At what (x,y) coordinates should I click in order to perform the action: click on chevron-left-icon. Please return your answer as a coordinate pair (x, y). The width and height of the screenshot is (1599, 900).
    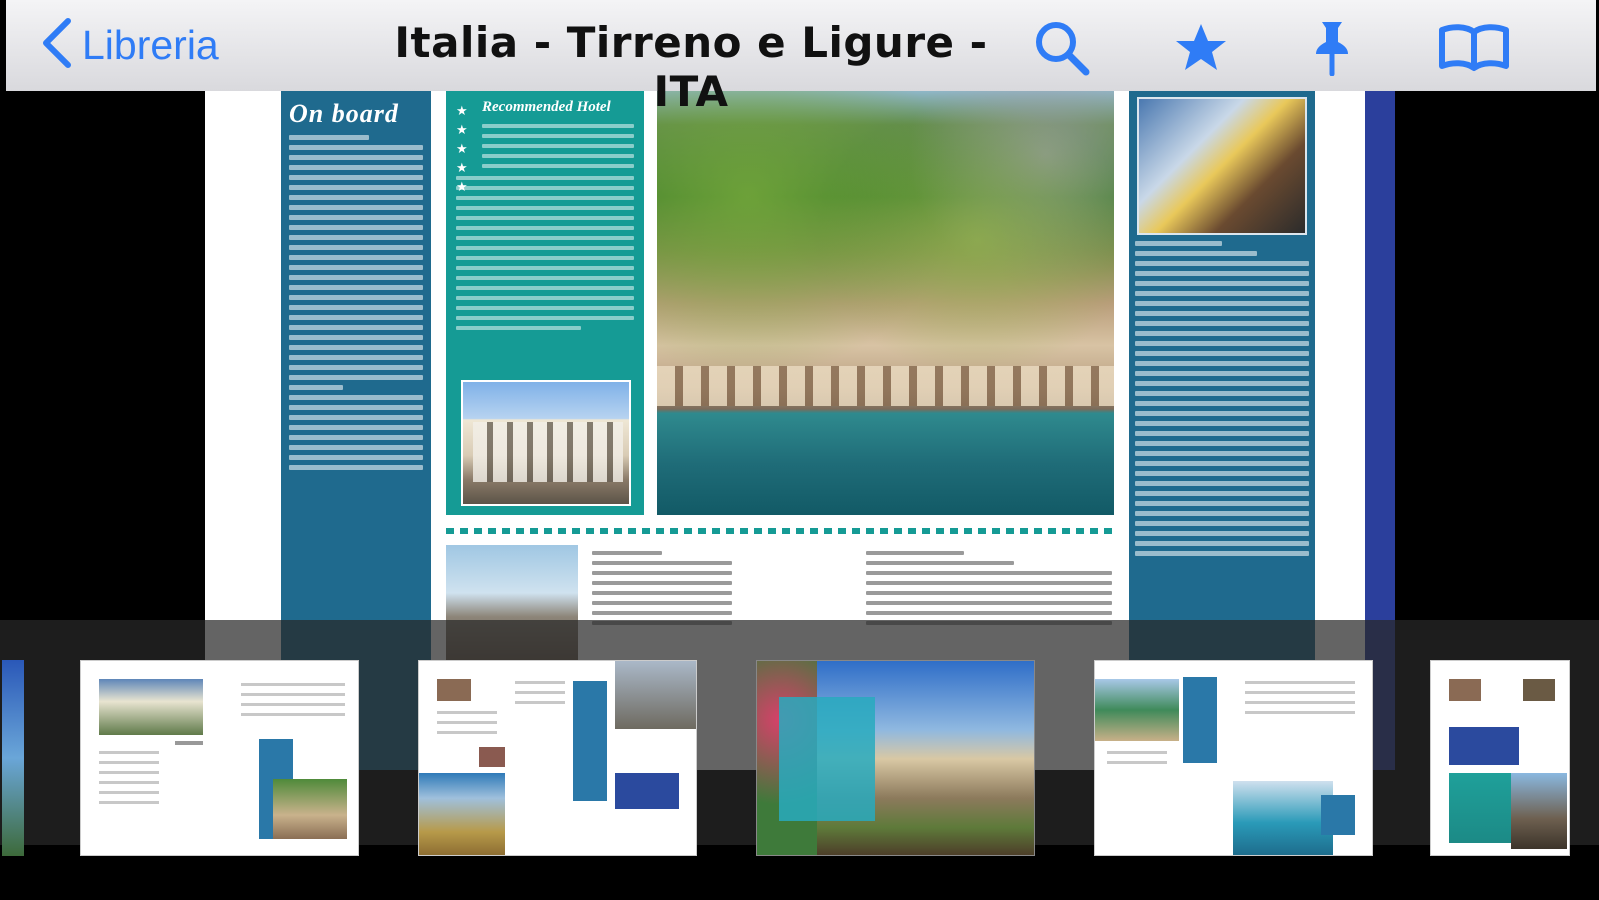
    Looking at the image, I should click on (57, 45).